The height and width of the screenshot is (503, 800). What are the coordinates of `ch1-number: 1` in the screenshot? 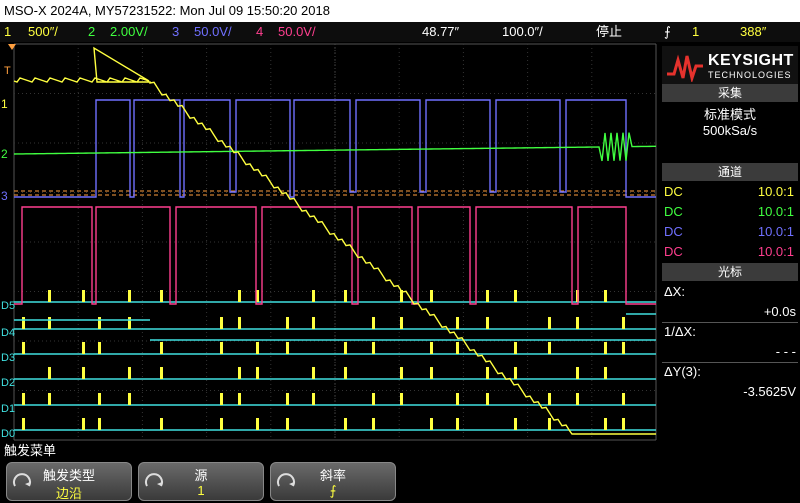 It's located at (7, 32).